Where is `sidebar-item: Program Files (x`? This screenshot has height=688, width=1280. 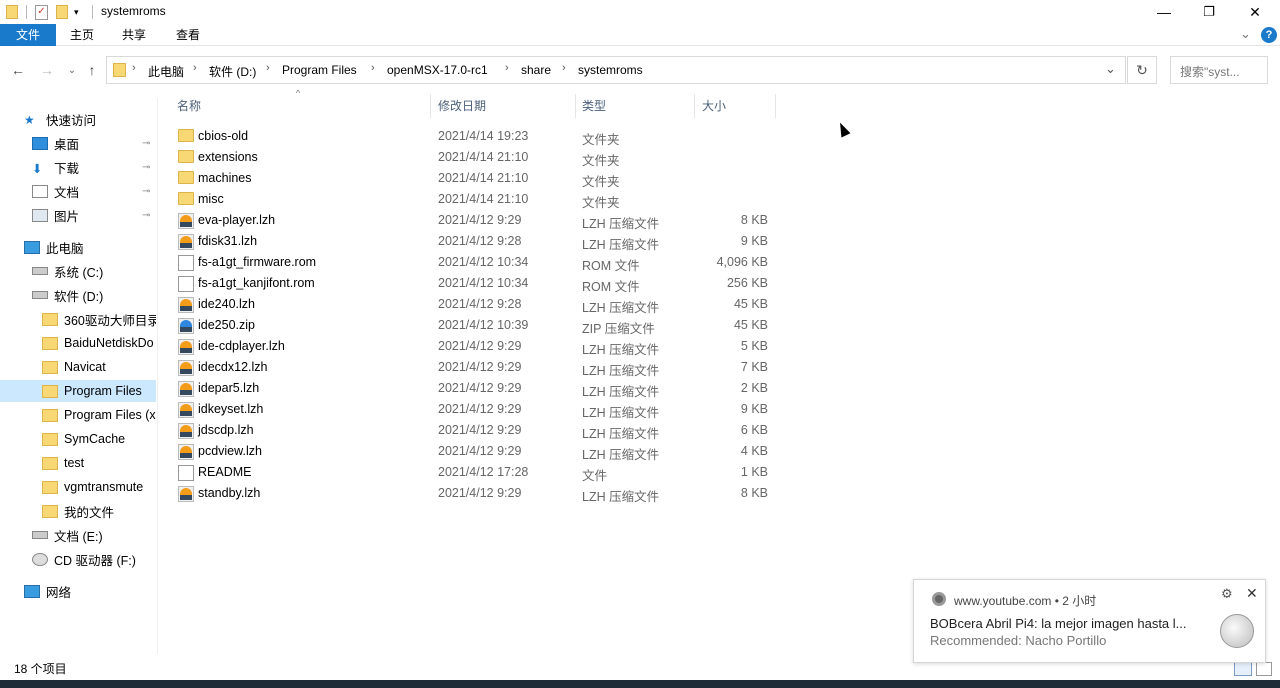 sidebar-item: Program Files (x is located at coordinates (78, 415).